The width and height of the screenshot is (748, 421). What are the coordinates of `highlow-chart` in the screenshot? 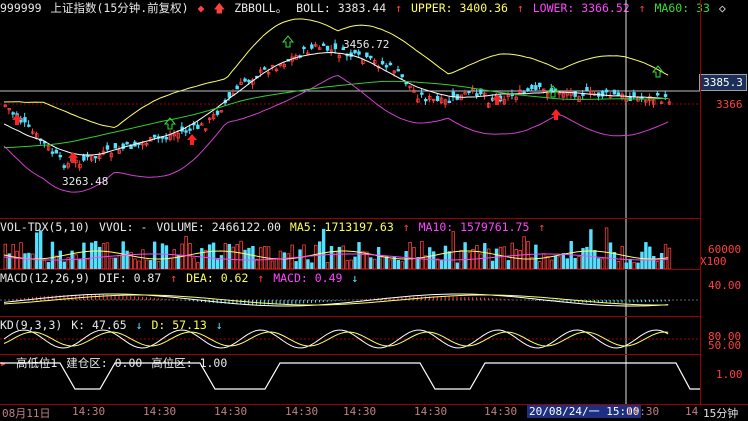 It's located at (350, 379).